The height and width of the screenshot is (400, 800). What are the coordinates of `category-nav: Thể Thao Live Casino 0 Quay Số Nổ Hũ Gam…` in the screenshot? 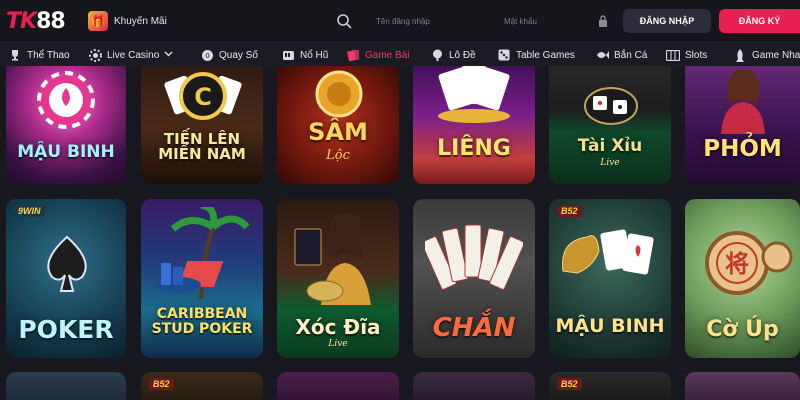 It's located at (400, 54).